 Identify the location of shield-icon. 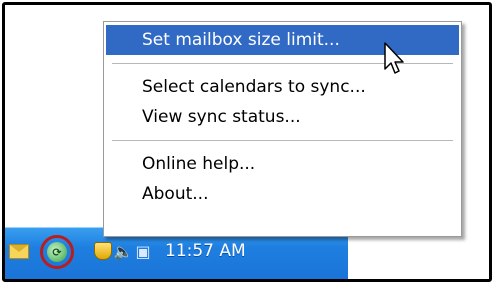
(103, 251).